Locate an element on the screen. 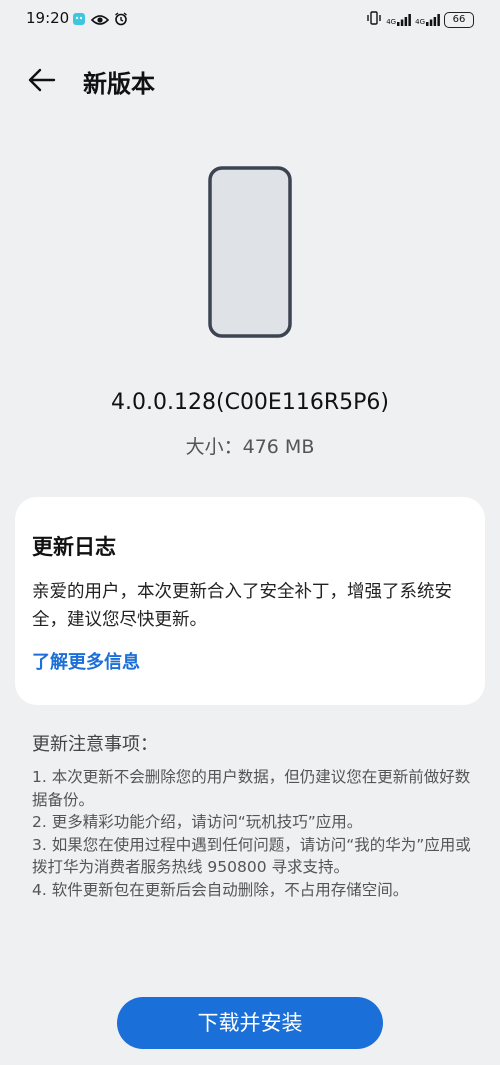 This screenshot has height=1065, width=500. signal-icon-1: 4G is located at coordinates (399, 19).